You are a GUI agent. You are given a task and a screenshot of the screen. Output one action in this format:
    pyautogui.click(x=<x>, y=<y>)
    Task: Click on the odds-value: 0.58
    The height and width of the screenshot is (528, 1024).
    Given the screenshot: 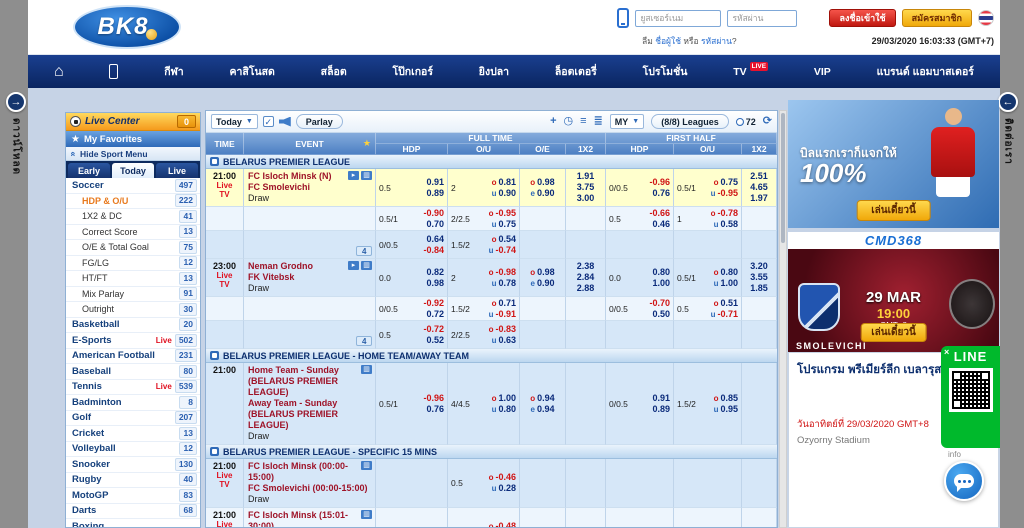 What is the action you would take?
    pyautogui.click(x=729, y=224)
    